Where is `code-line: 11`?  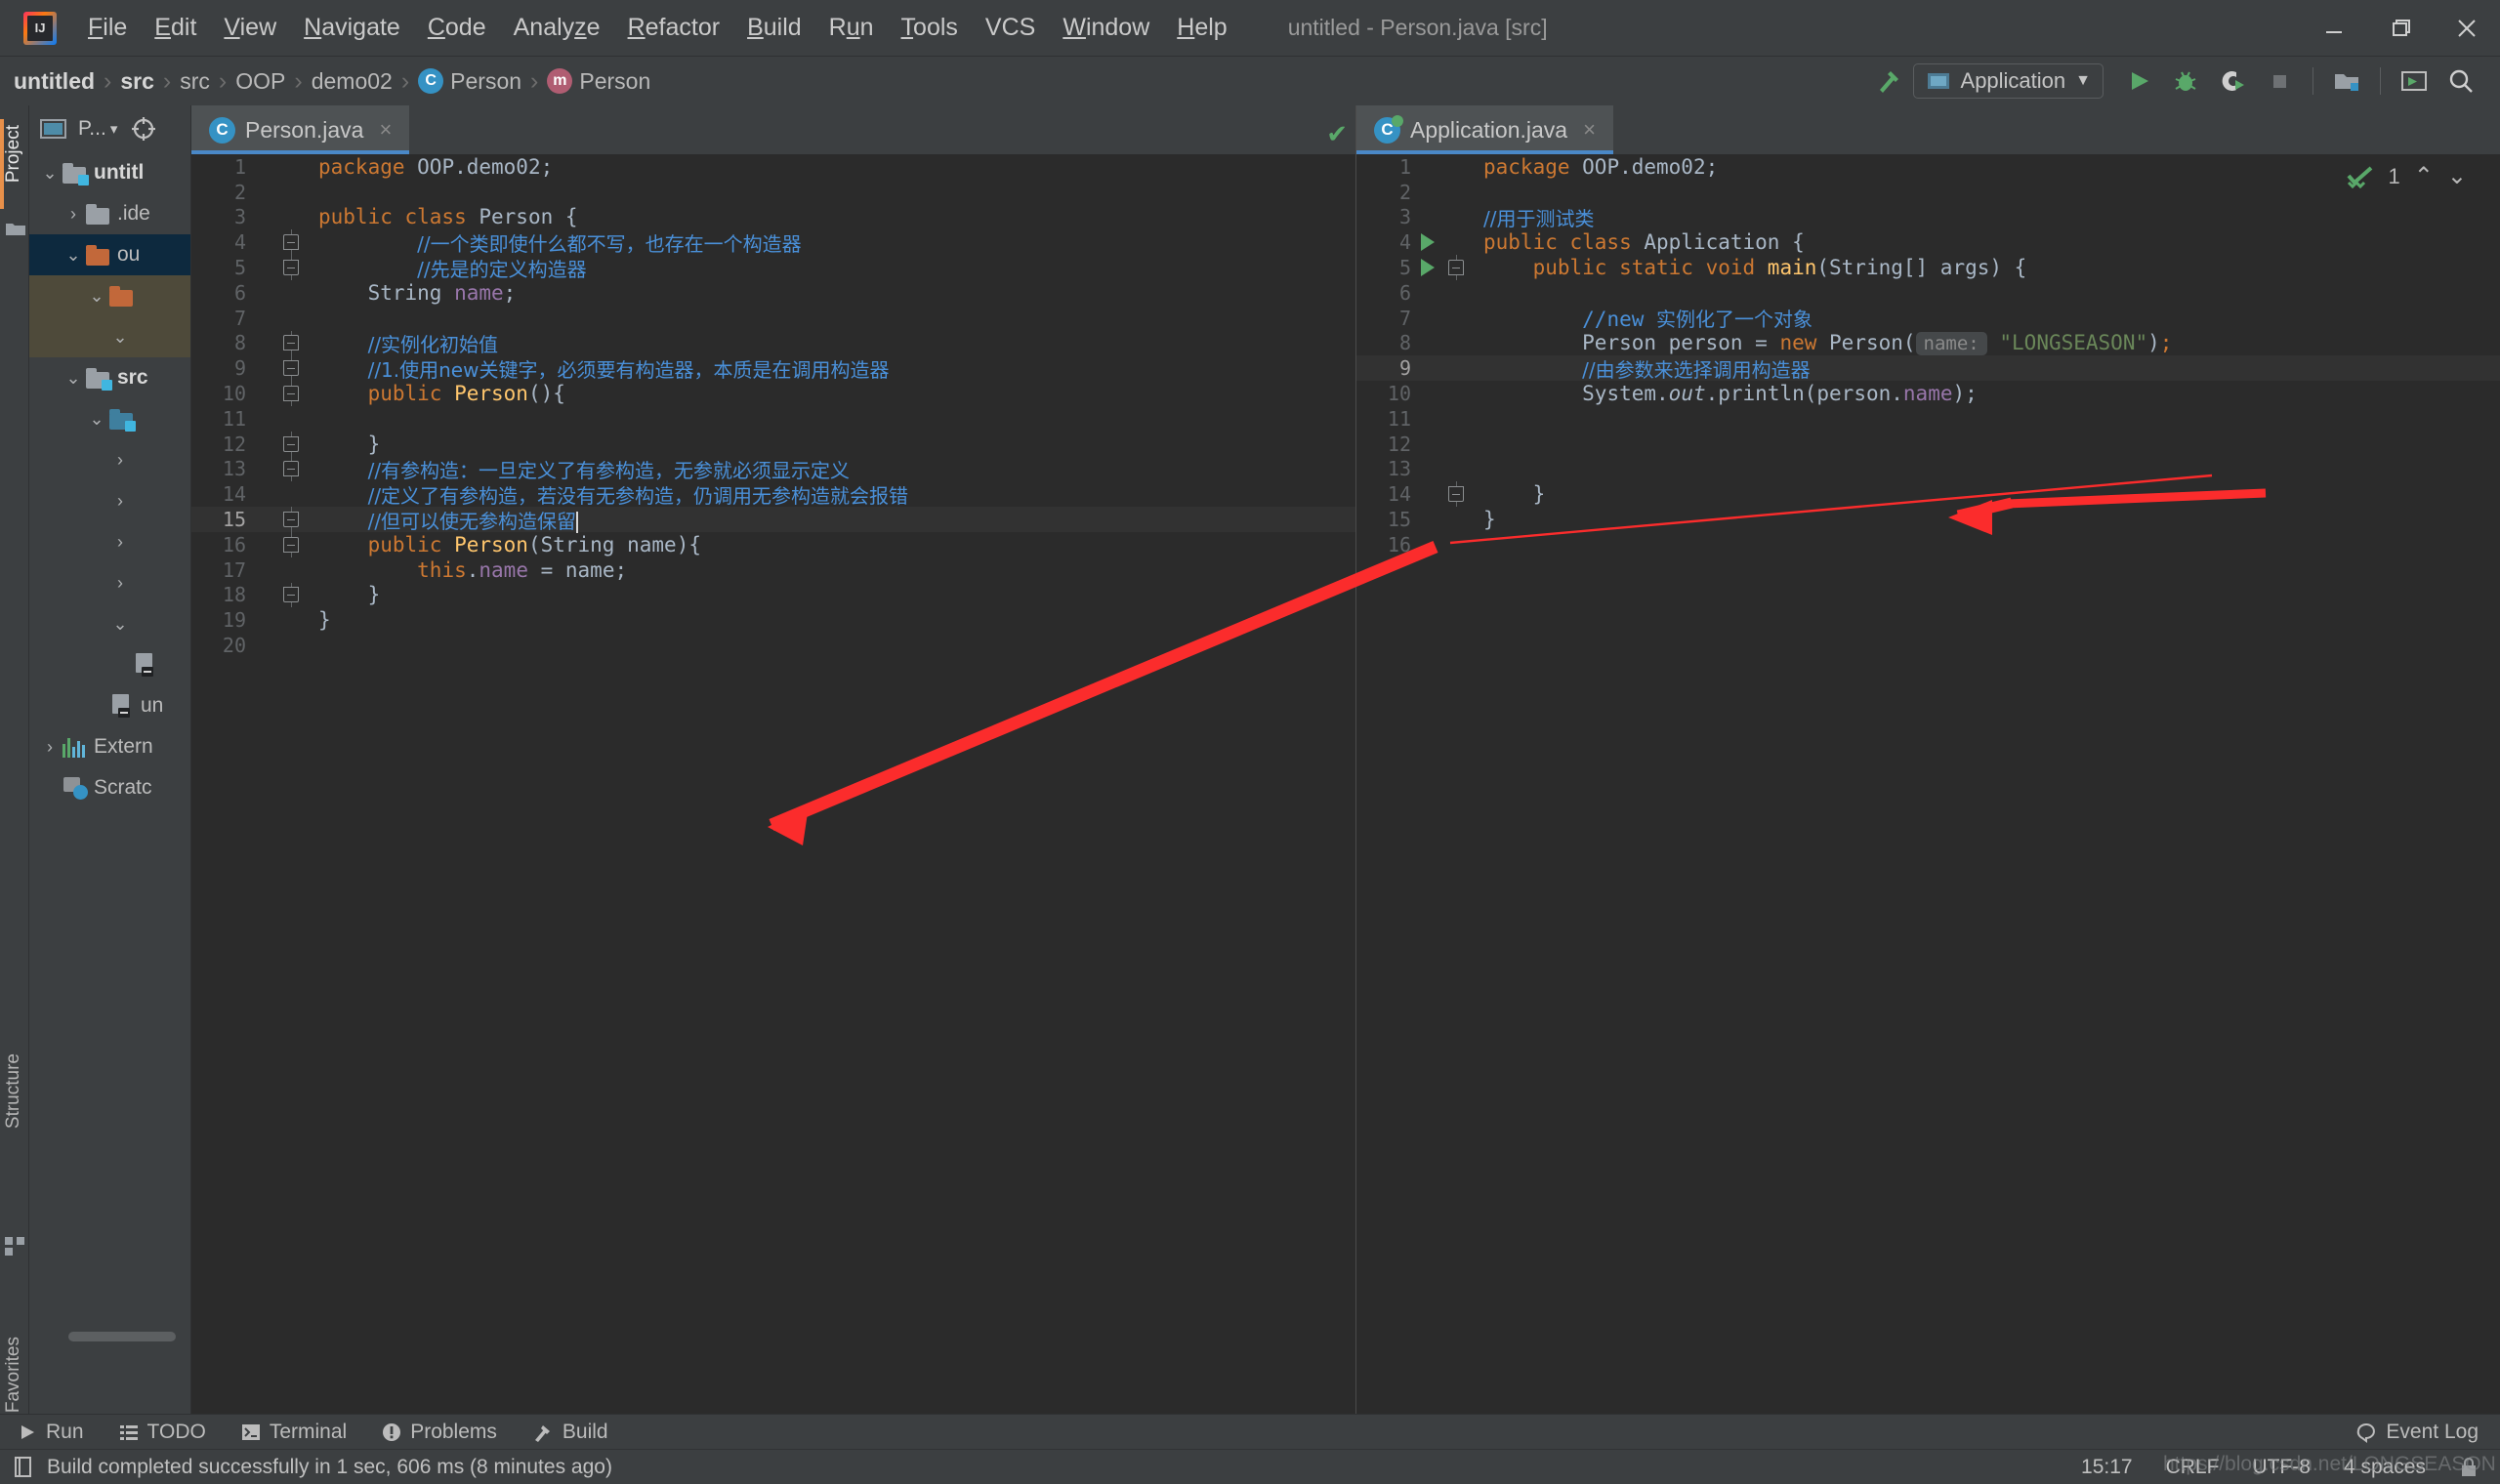 code-line: 11 is located at coordinates (773, 419).